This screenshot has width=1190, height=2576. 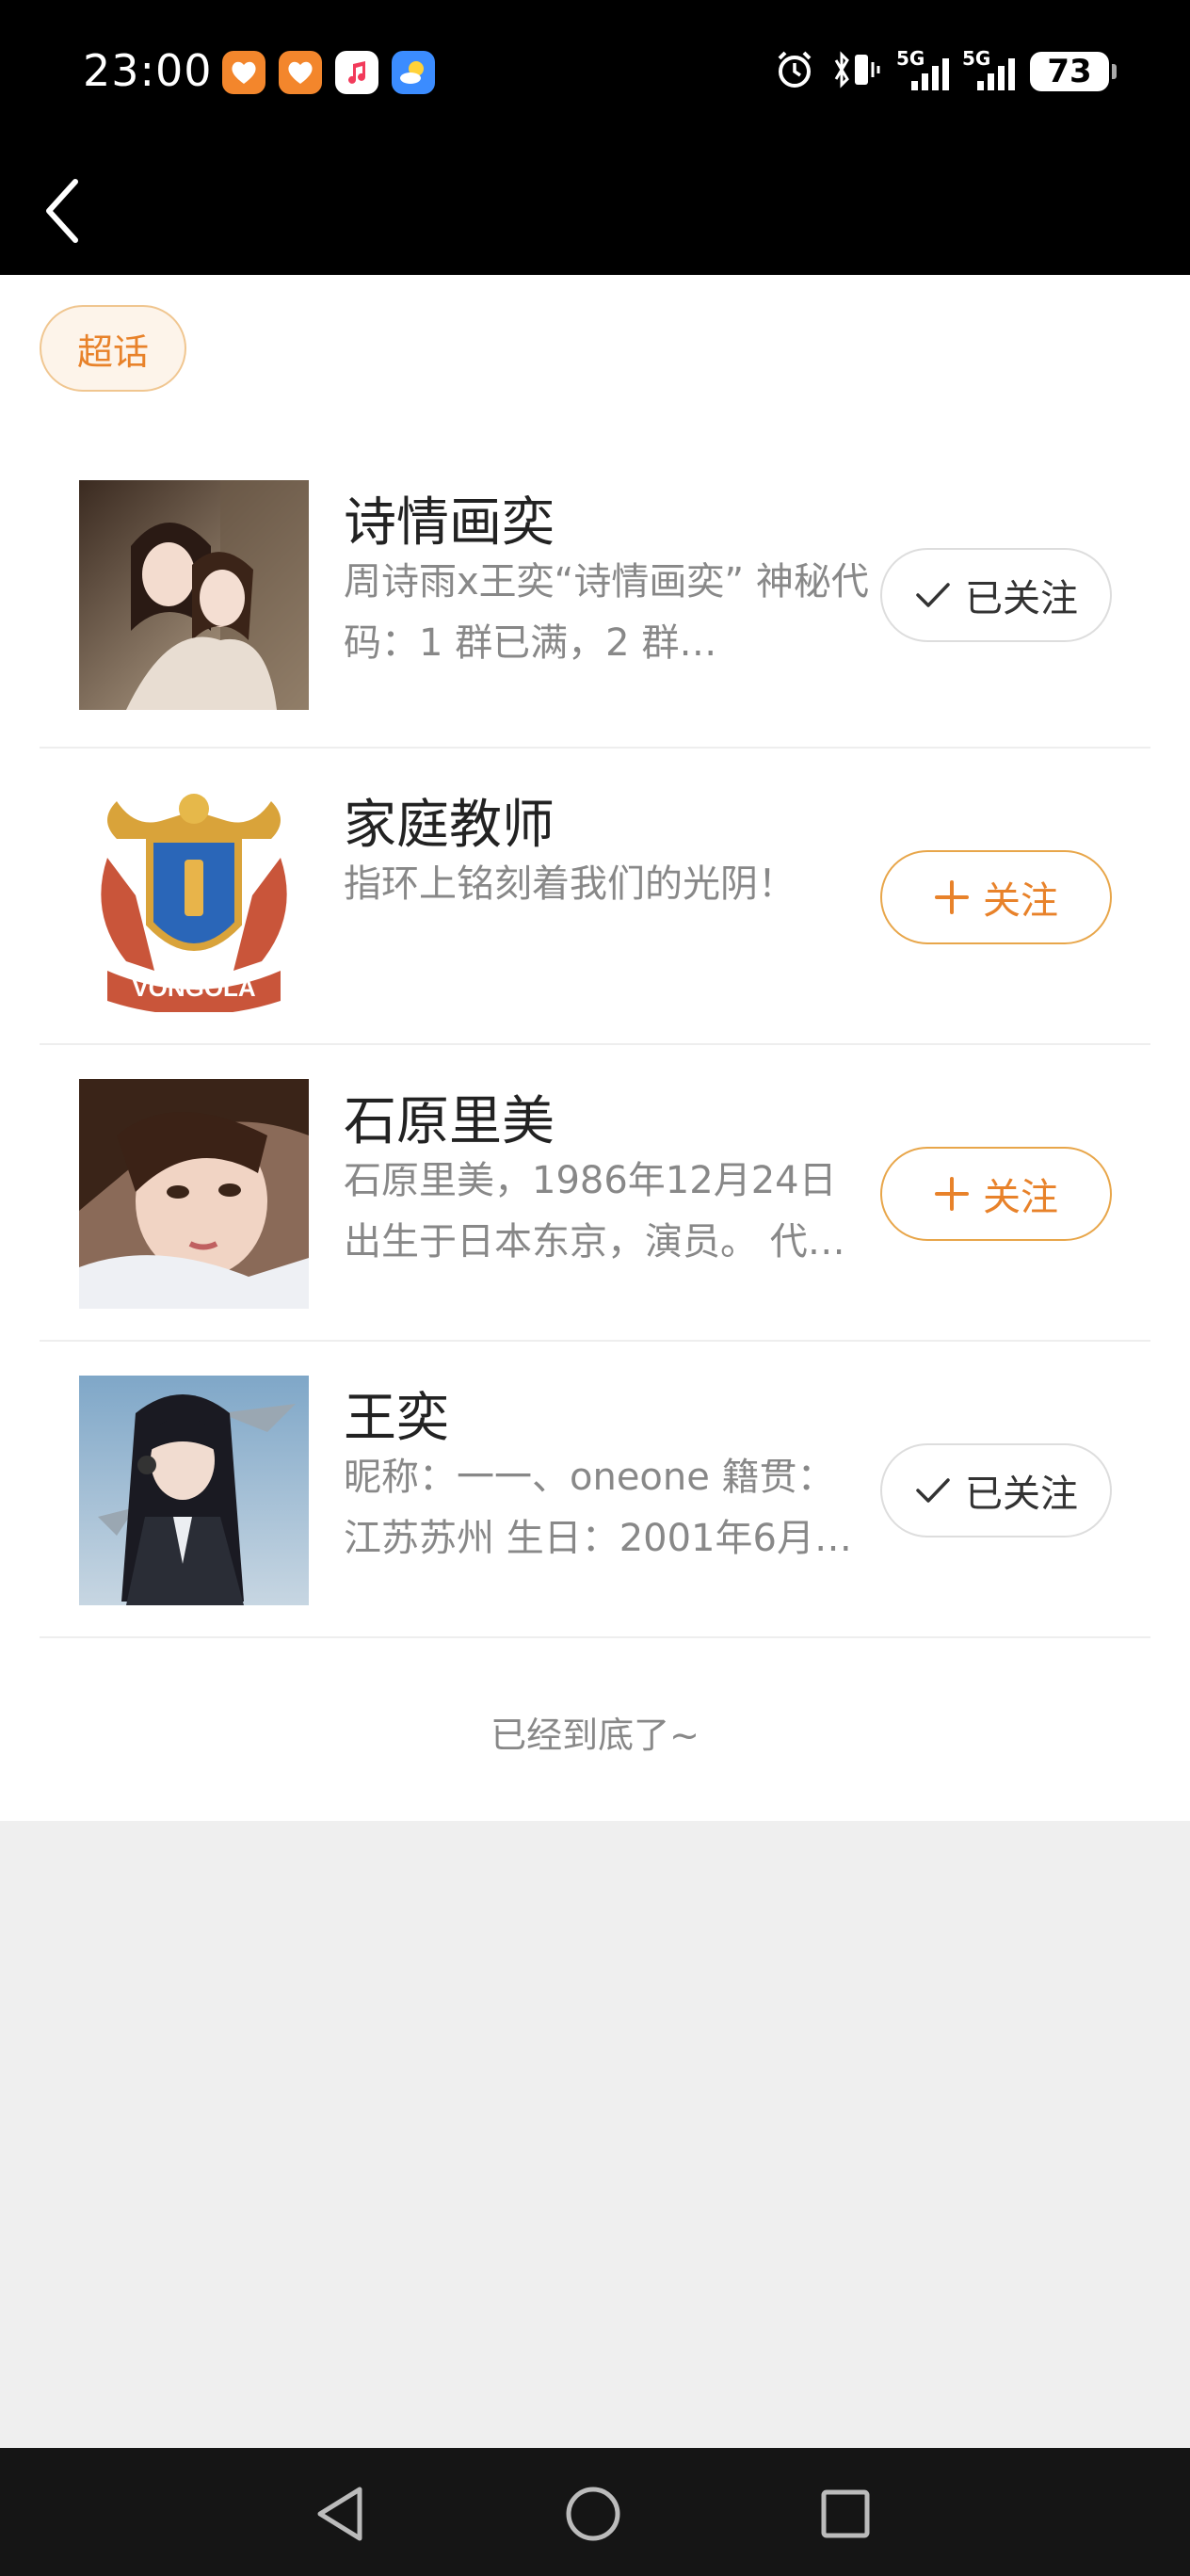 I want to click on triangle-back-icon, so click(x=339, y=2514).